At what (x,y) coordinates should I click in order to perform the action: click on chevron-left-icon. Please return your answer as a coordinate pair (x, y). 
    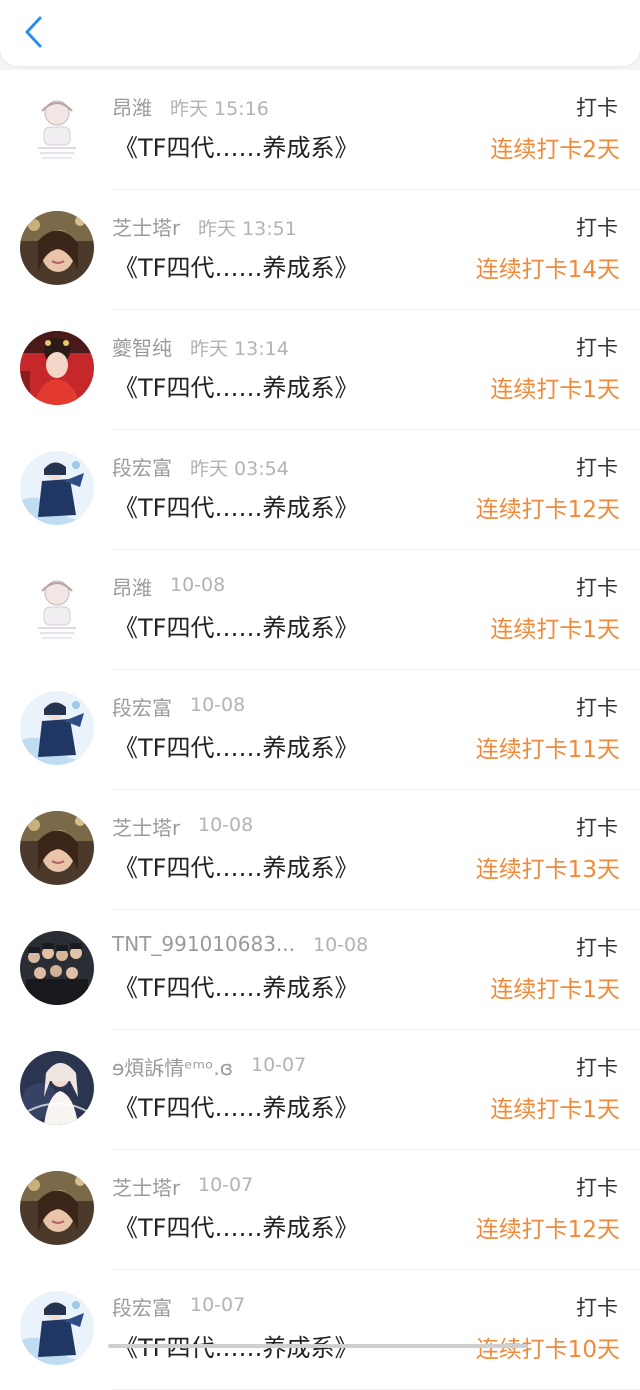
    Looking at the image, I should click on (34, 32).